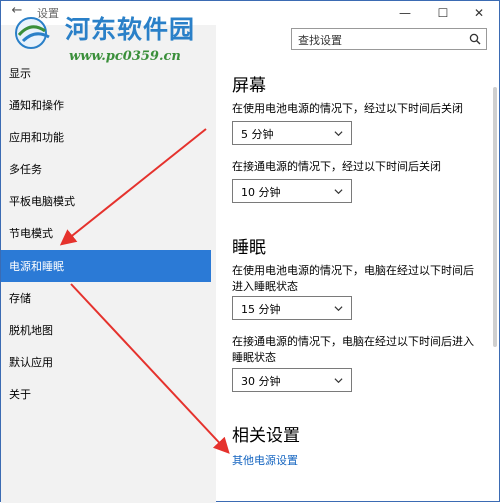  What do you see at coordinates (106, 105) in the screenshot?
I see `sidebar-item-notifications: 通知和操作` at bounding box center [106, 105].